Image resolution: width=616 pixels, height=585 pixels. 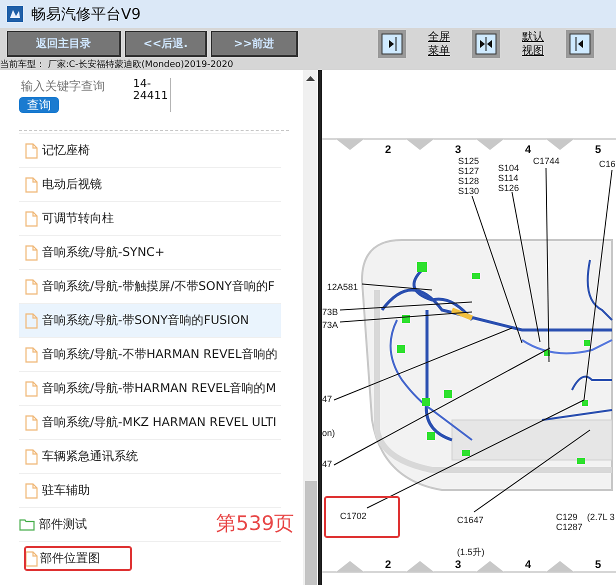 I want to click on connector-label: C1647, so click(x=470, y=520).